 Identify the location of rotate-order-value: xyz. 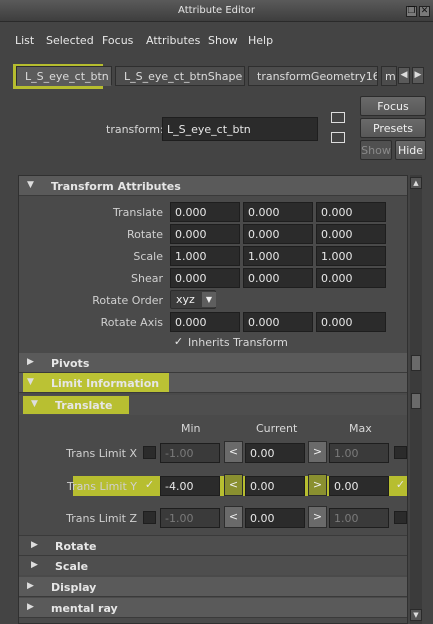
(185, 299).